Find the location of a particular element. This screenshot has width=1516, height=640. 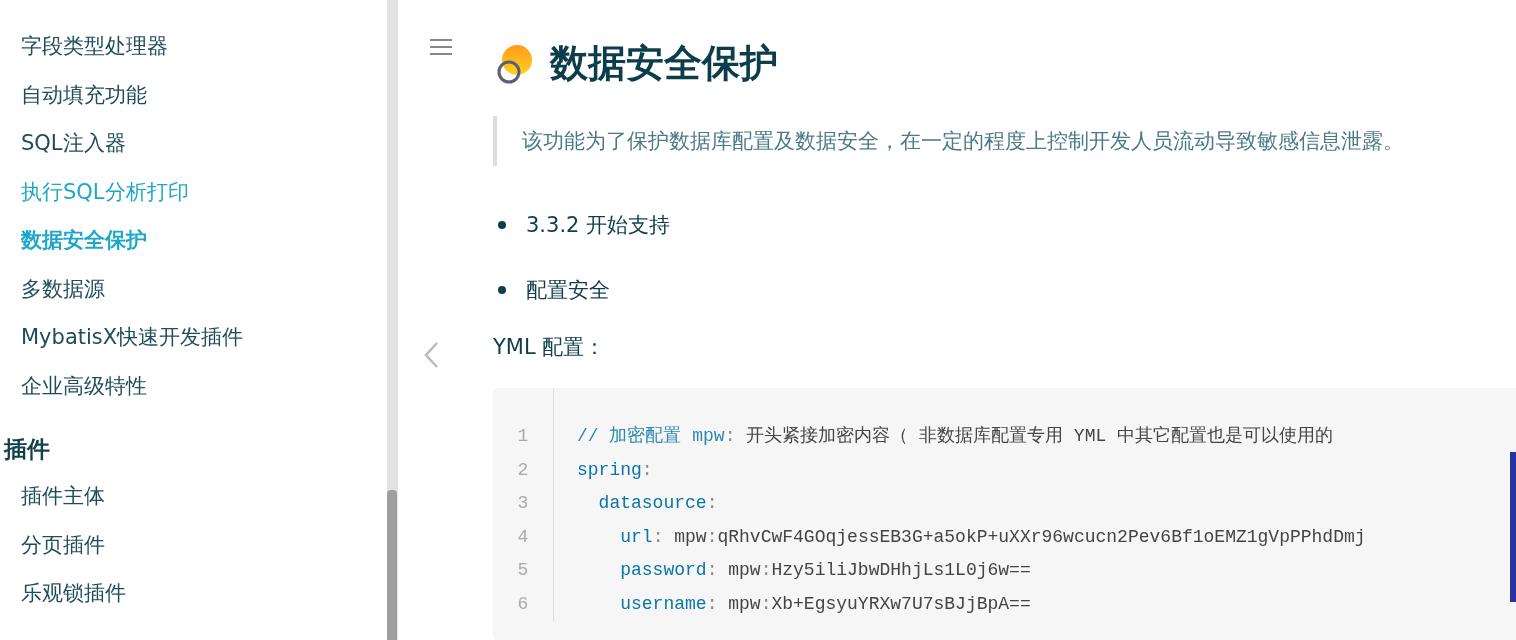

quote-text: 该功能为了保护数据库配置及数据安全，在一定的程度上控制开发人员流动导致敏感信息泄露。 is located at coordinates (948, 141).